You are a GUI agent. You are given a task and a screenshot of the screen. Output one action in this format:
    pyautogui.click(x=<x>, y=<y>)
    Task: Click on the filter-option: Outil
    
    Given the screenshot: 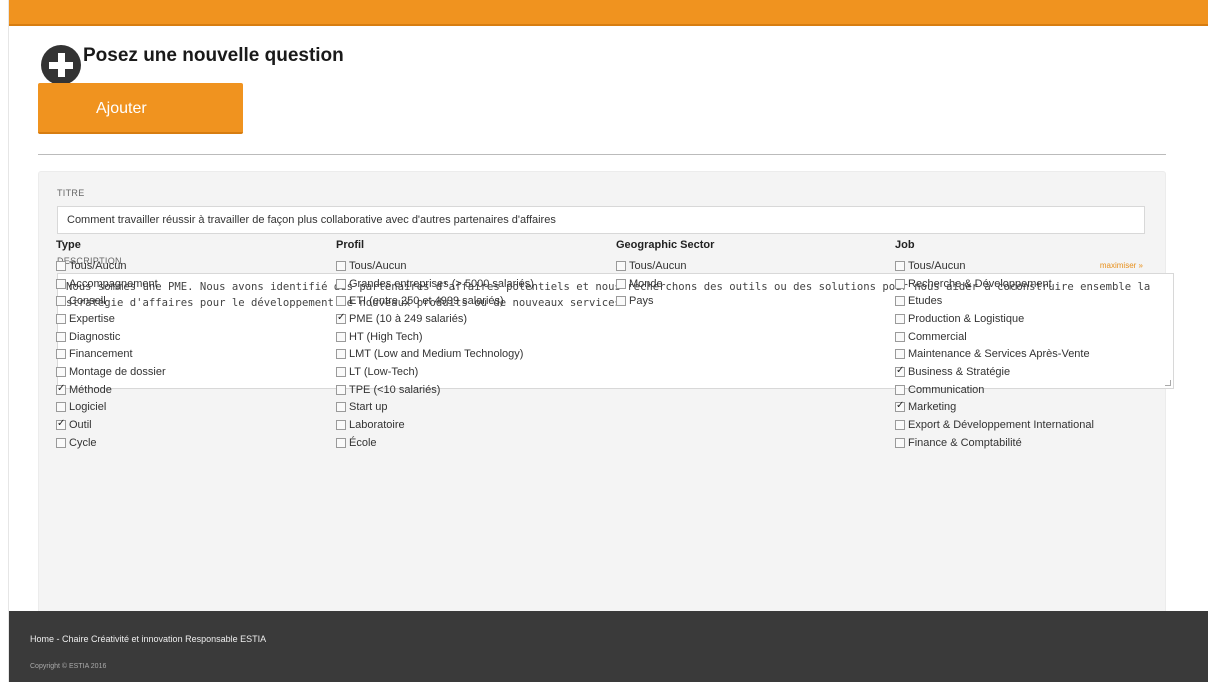 What is the action you would take?
    pyautogui.click(x=191, y=425)
    